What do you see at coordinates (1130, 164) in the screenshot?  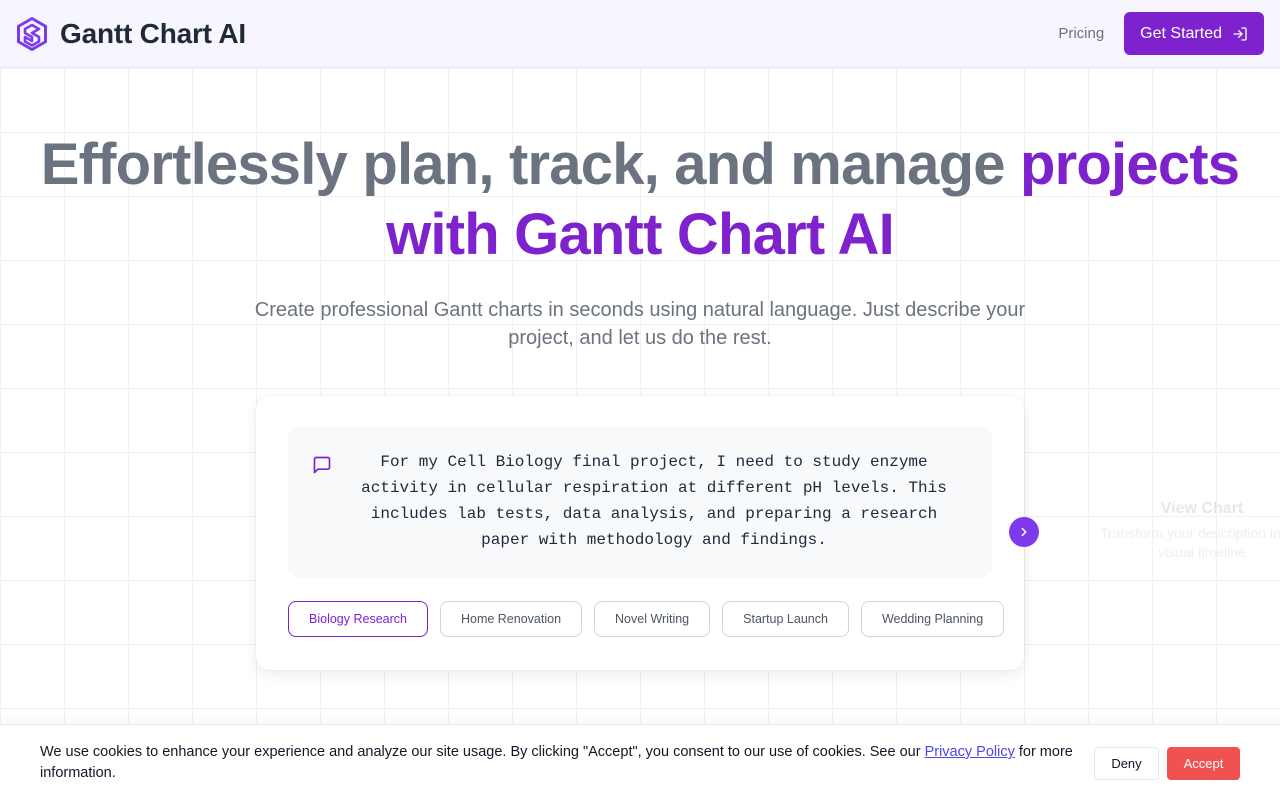 I see `hero-title-highlight1: projects` at bounding box center [1130, 164].